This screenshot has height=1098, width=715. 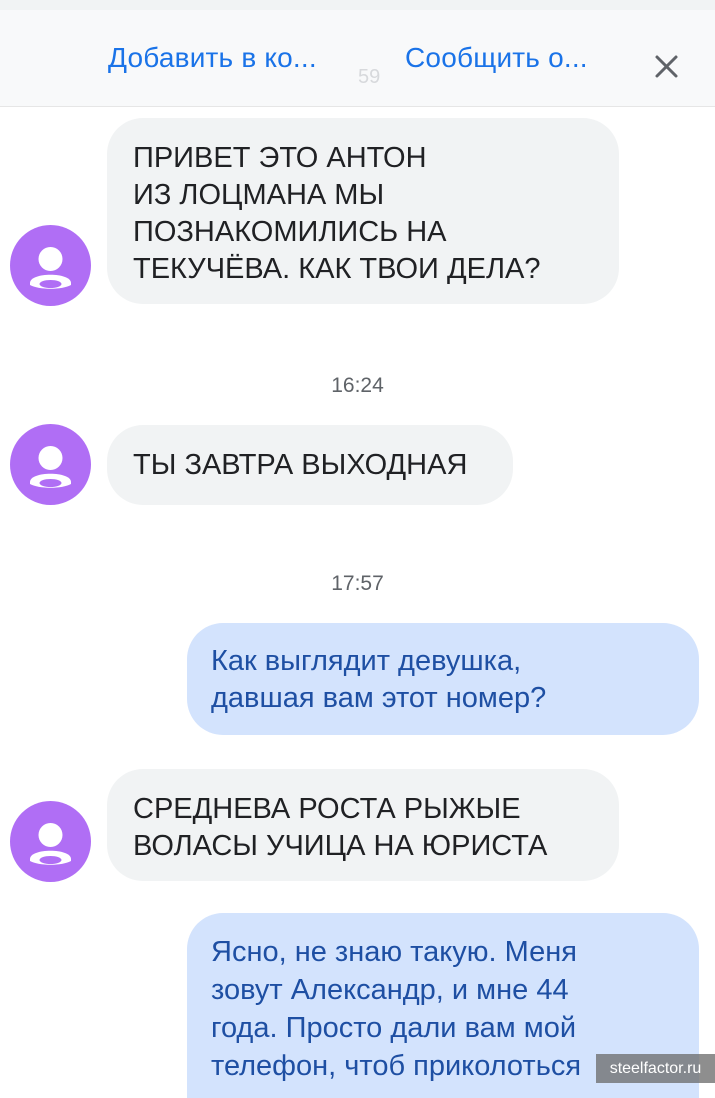 I want to click on watermark: steelfactor.ru, so click(x=655, y=1068).